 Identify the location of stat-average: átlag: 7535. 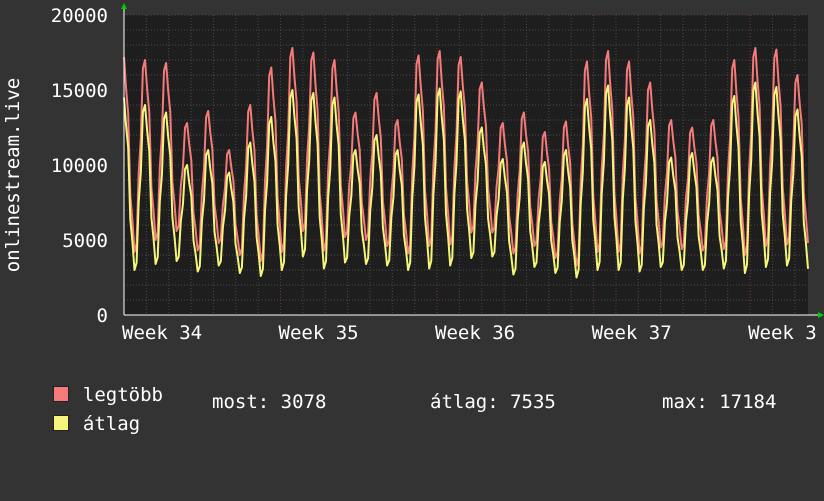
(493, 402).